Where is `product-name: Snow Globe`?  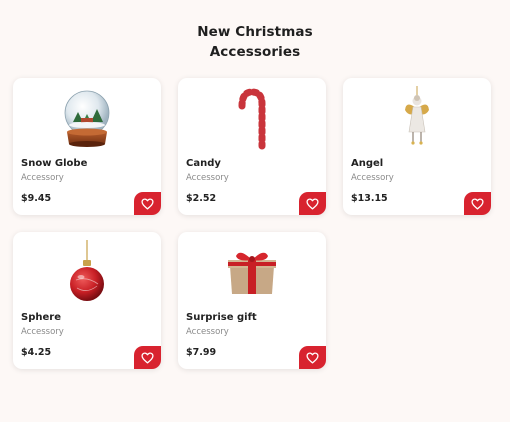 product-name: Snow Globe is located at coordinates (54, 163).